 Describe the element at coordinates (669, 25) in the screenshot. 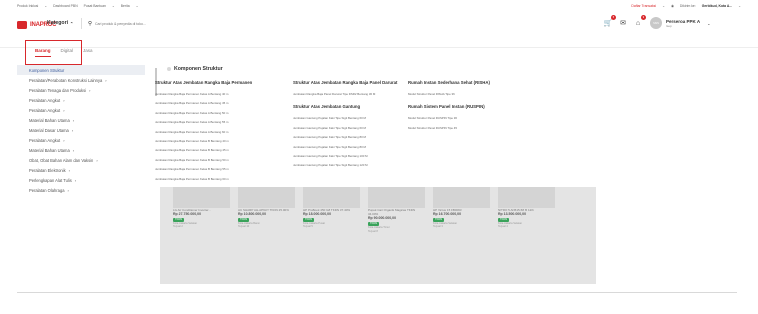

I see `user-sub: Isep` at that location.